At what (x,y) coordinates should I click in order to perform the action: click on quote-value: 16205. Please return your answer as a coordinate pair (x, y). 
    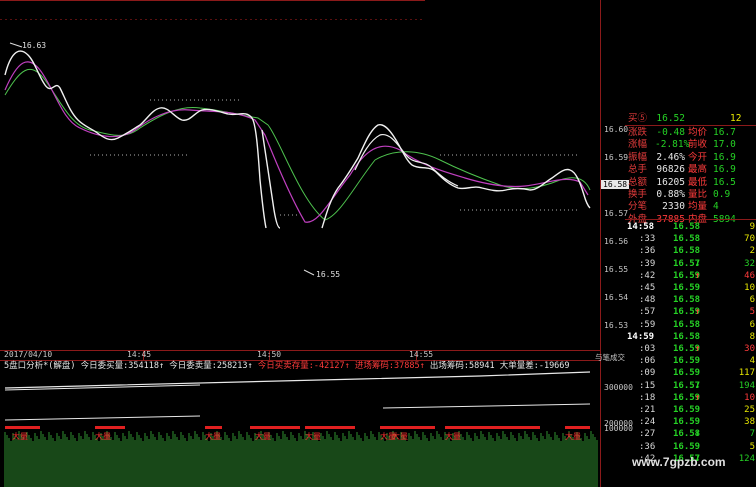
    Looking at the image, I should click on (670, 182).